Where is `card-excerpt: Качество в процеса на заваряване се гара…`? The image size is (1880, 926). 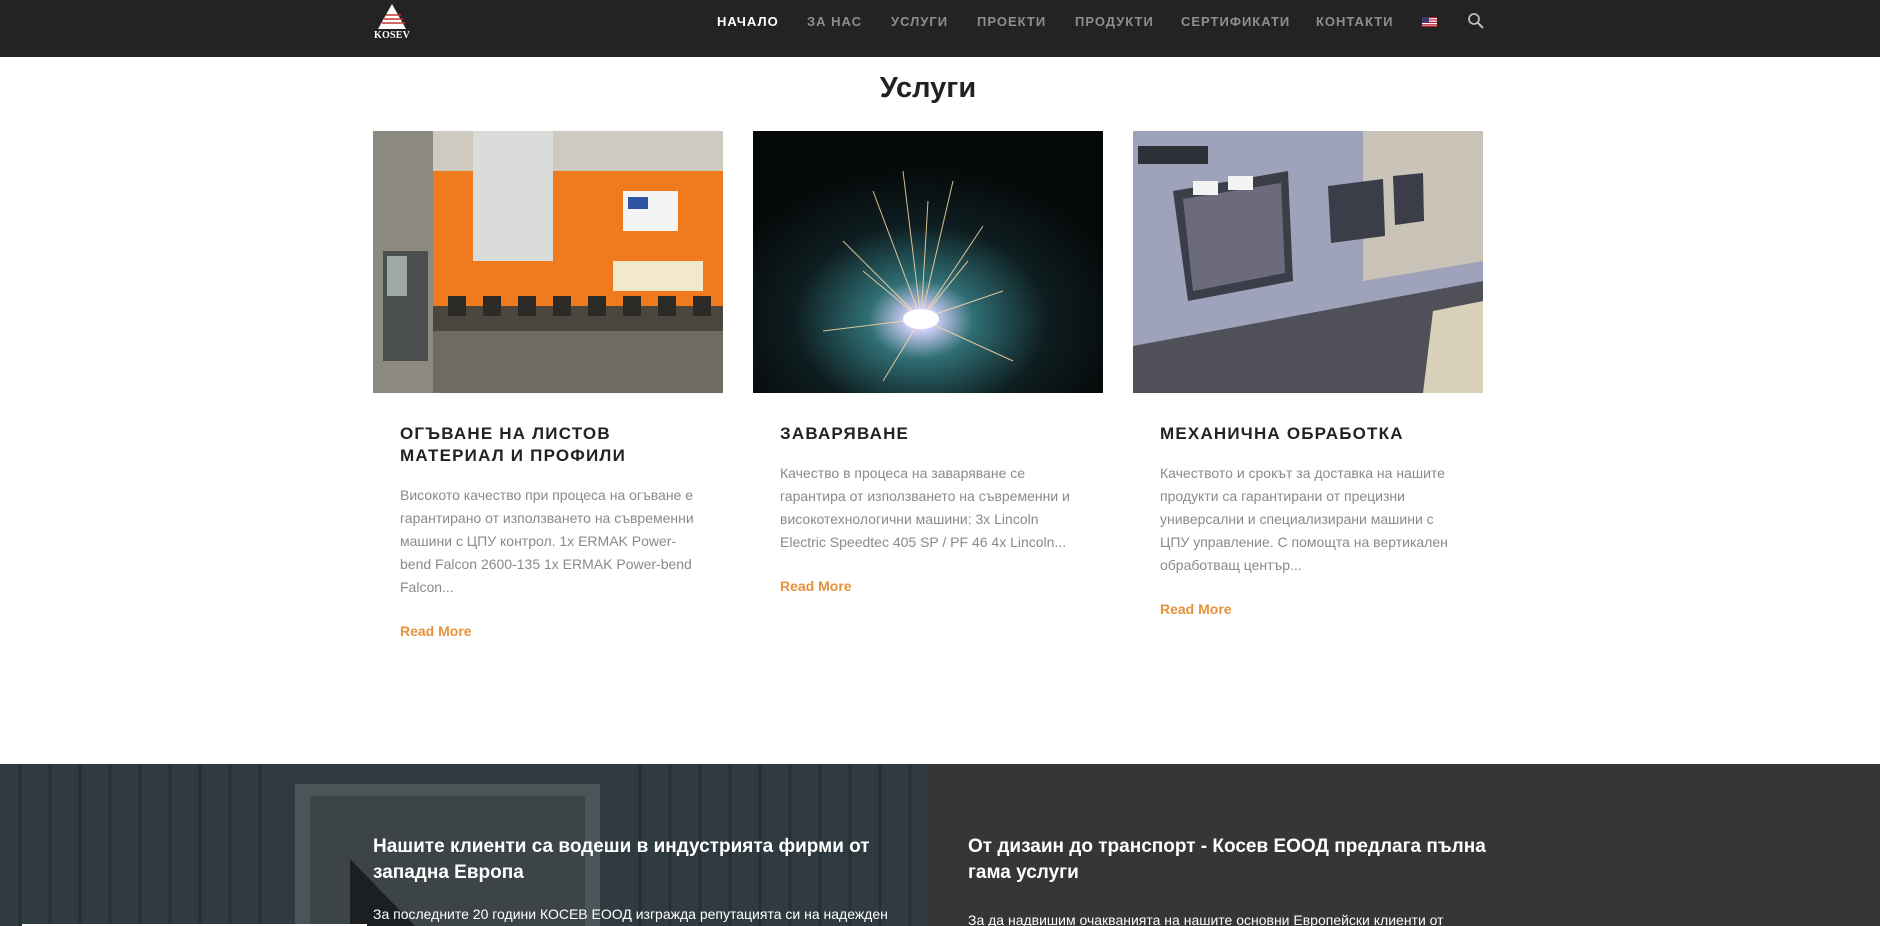 card-excerpt: Качество в процеса на заваряване се гара… is located at coordinates (925, 507).